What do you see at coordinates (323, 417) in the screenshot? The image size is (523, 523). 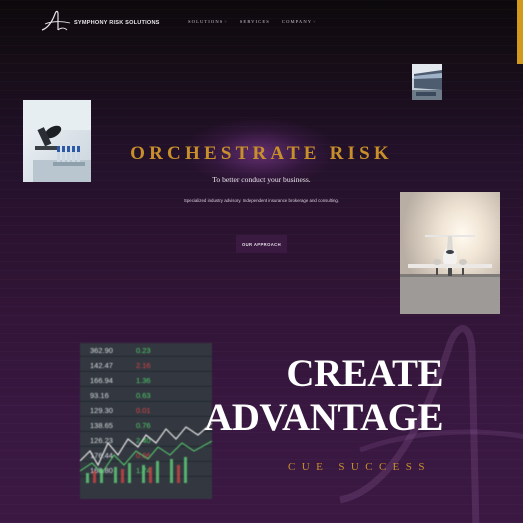 I see `heading-line-advantage: ADVANTAGE` at bounding box center [323, 417].